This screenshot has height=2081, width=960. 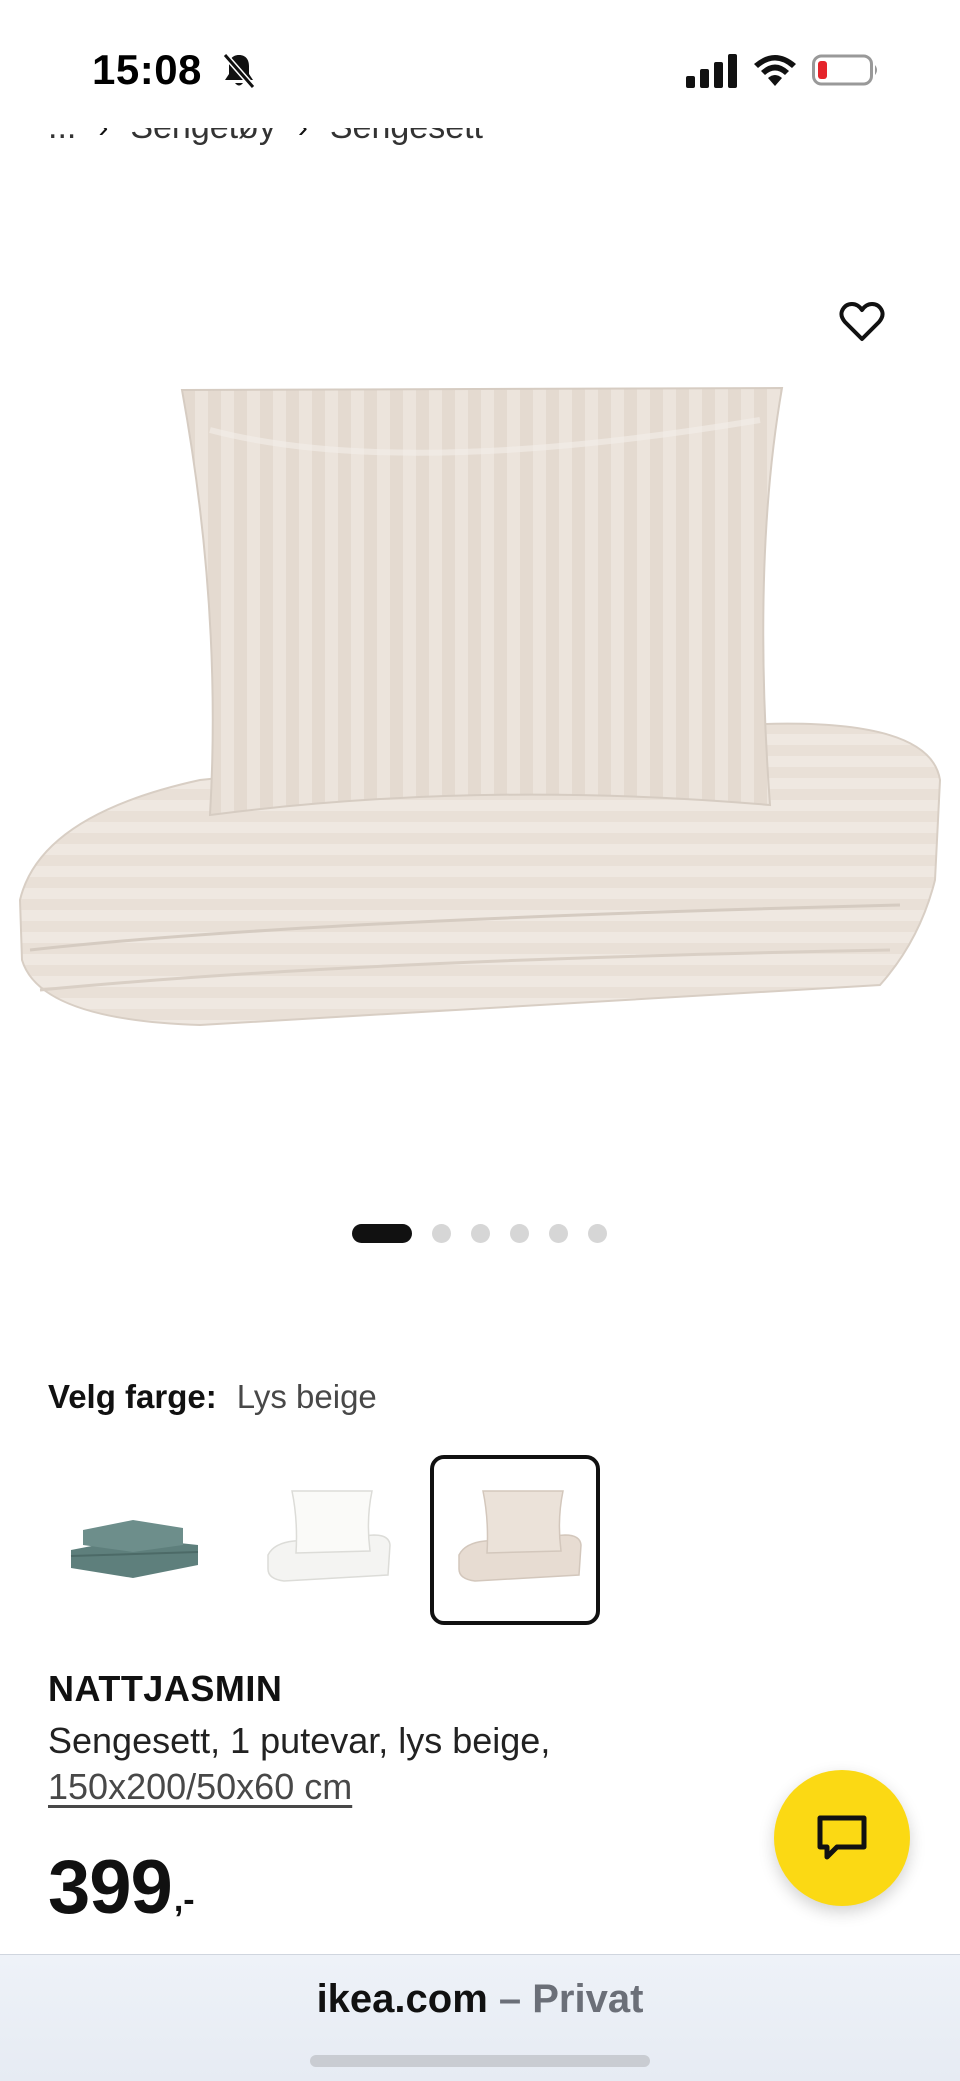 I want to click on chat-bubble-icon, so click(x=842, y=1837).